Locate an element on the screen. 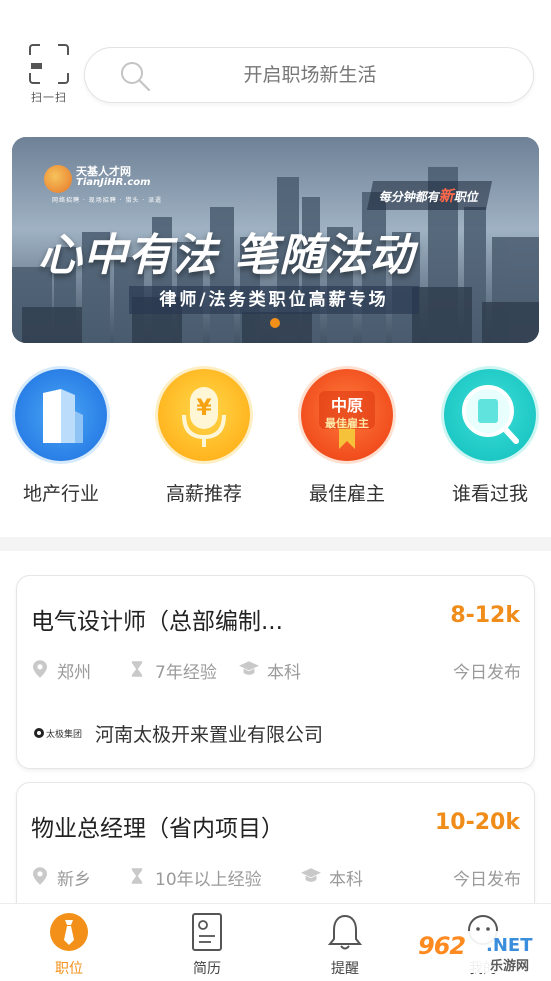 The height and width of the screenshot is (981, 551). tab-label: 提醒 is located at coordinates (345, 969).